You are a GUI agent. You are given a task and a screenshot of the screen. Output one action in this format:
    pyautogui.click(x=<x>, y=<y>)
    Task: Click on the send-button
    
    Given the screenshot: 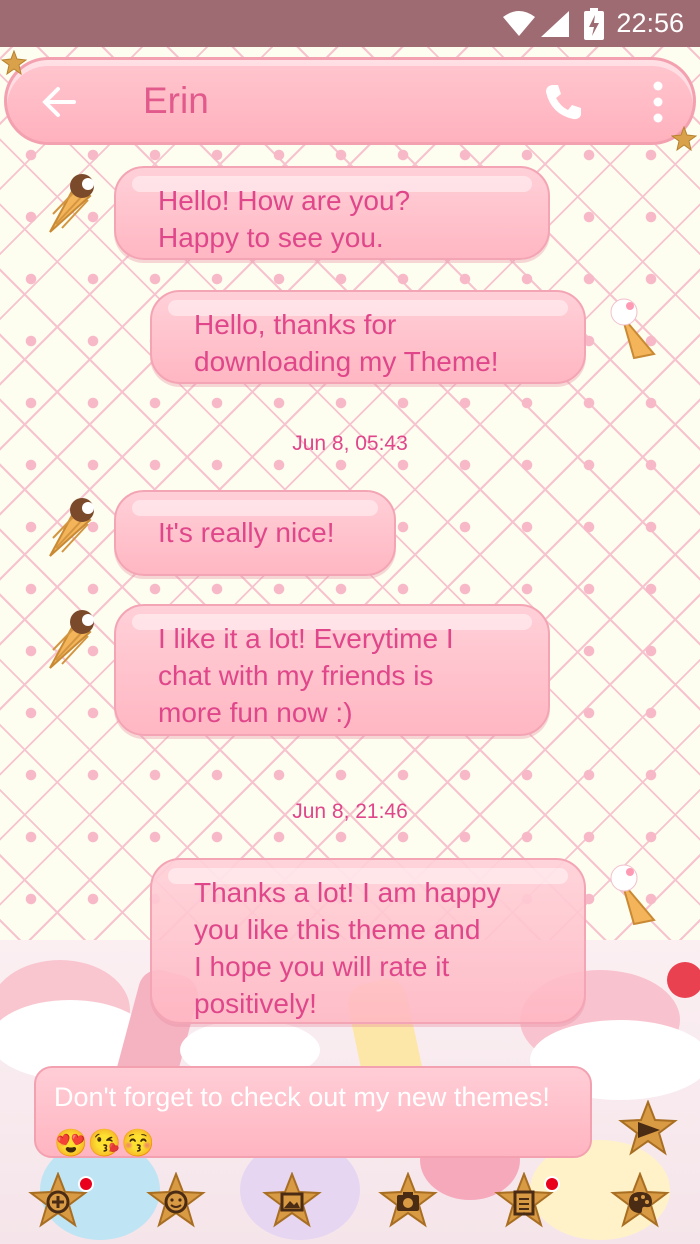 What is the action you would take?
    pyautogui.click(x=648, y=1130)
    